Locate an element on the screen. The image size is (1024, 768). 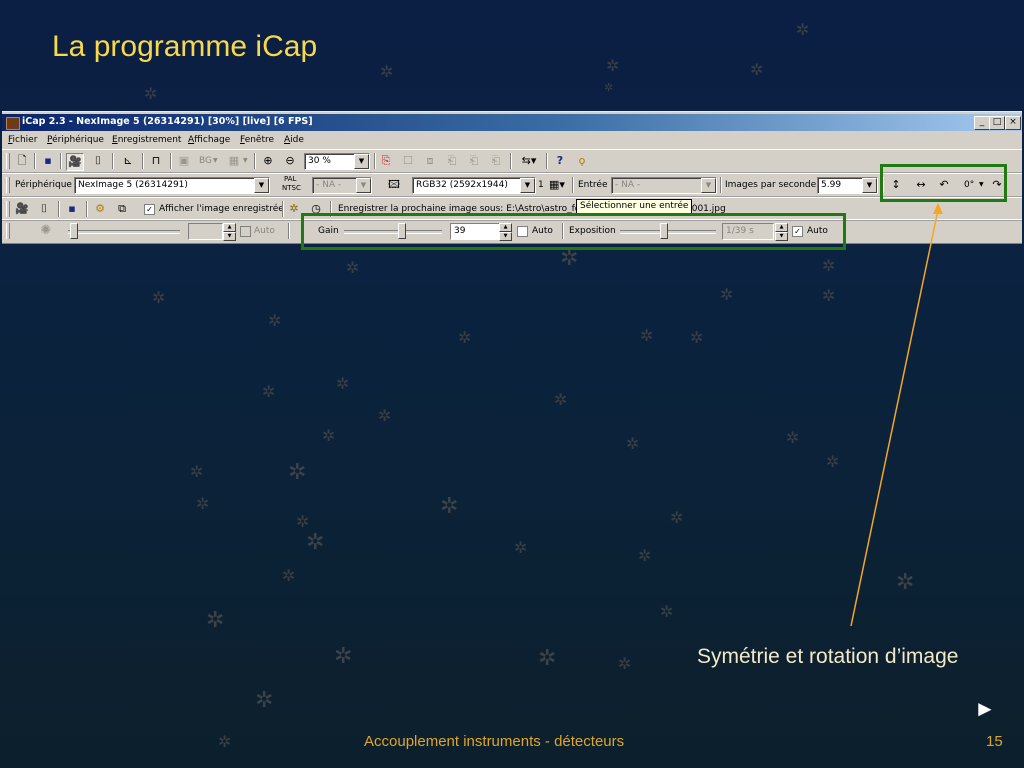
device-settings-icon: ⎘ is located at coordinates (386, 161).